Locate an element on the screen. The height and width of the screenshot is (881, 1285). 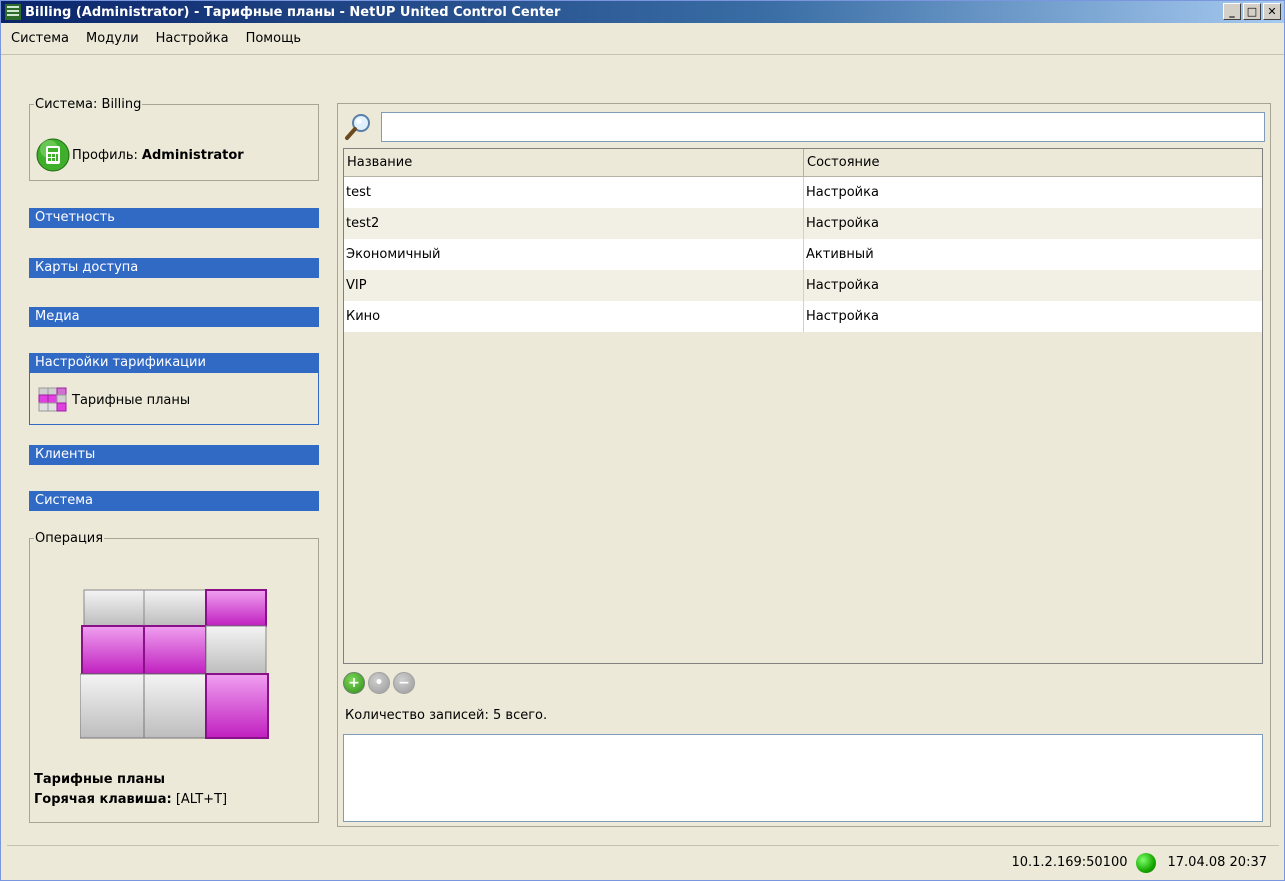
profile-label: Профиль: is located at coordinates (105, 155).